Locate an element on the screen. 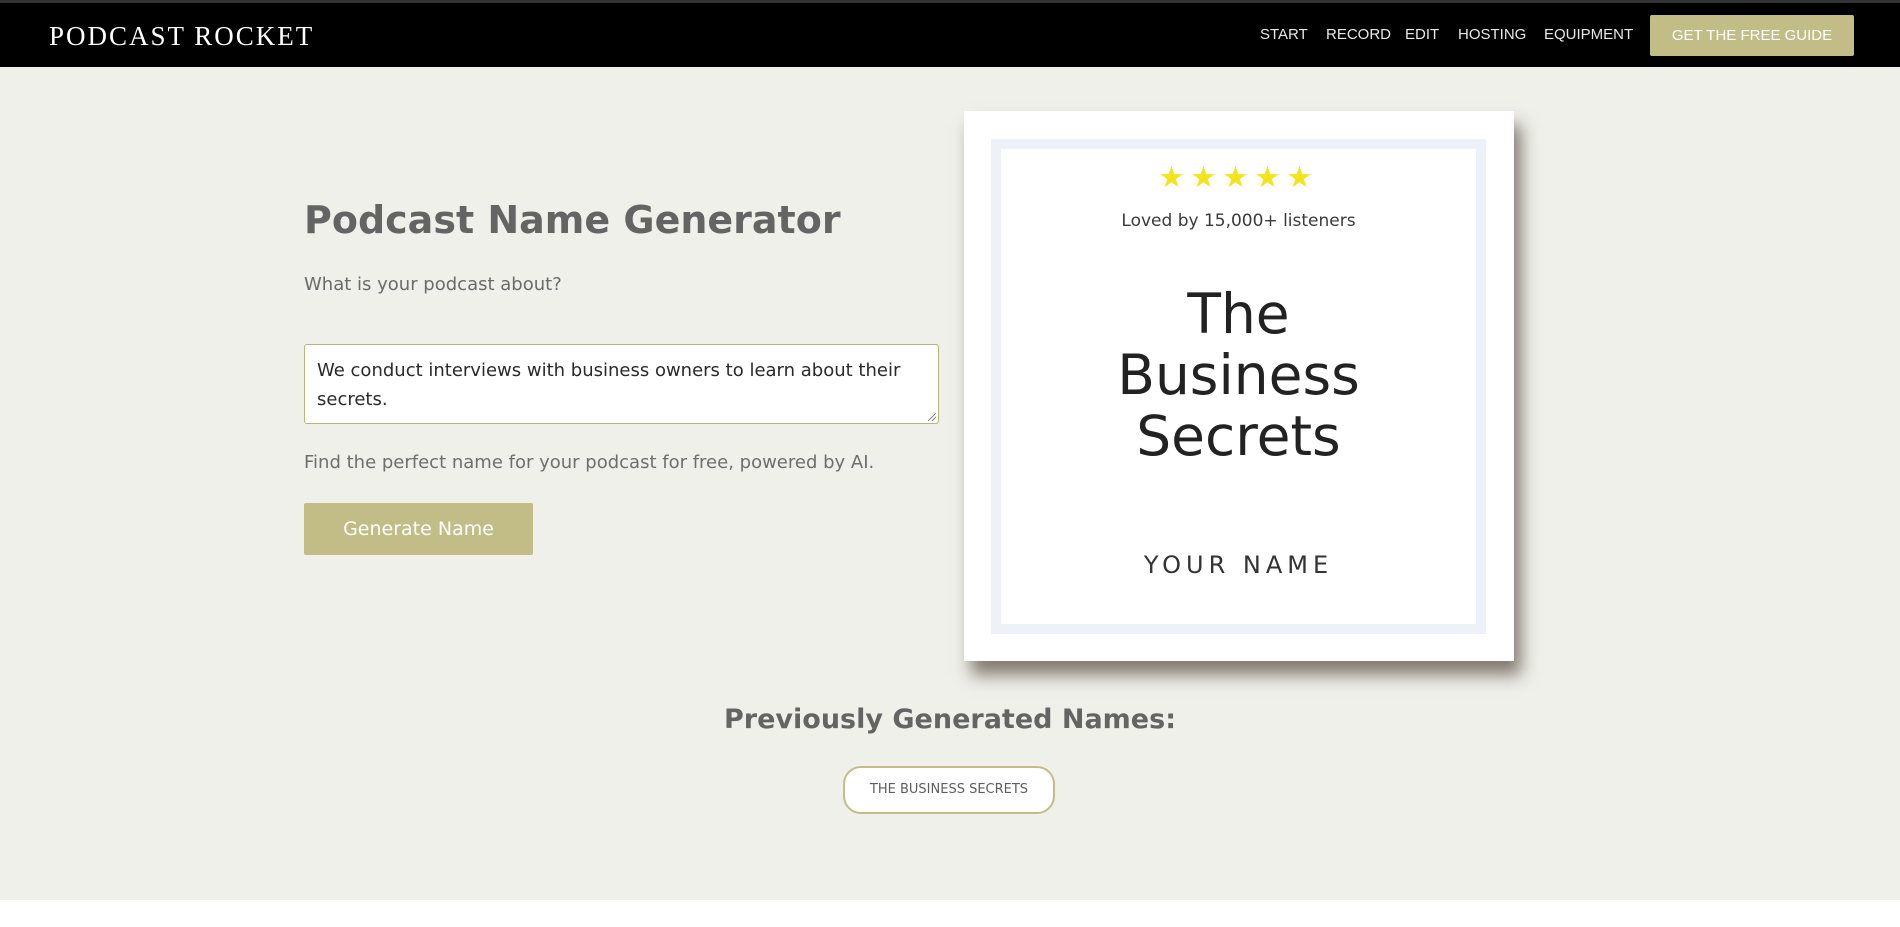 The height and width of the screenshot is (927, 1900). previous-name-pill: THE BUSINESS SECRETS is located at coordinates (949, 790).